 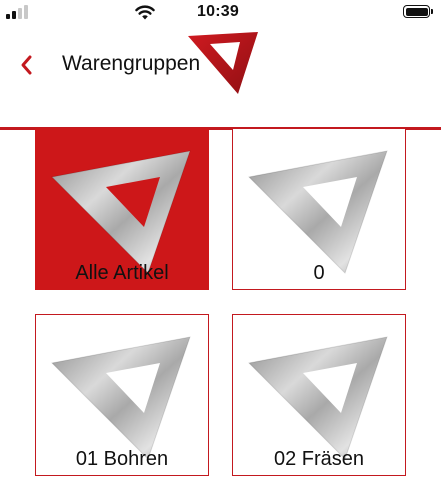 I want to click on category-label: 02 Fräsen, so click(x=319, y=459).